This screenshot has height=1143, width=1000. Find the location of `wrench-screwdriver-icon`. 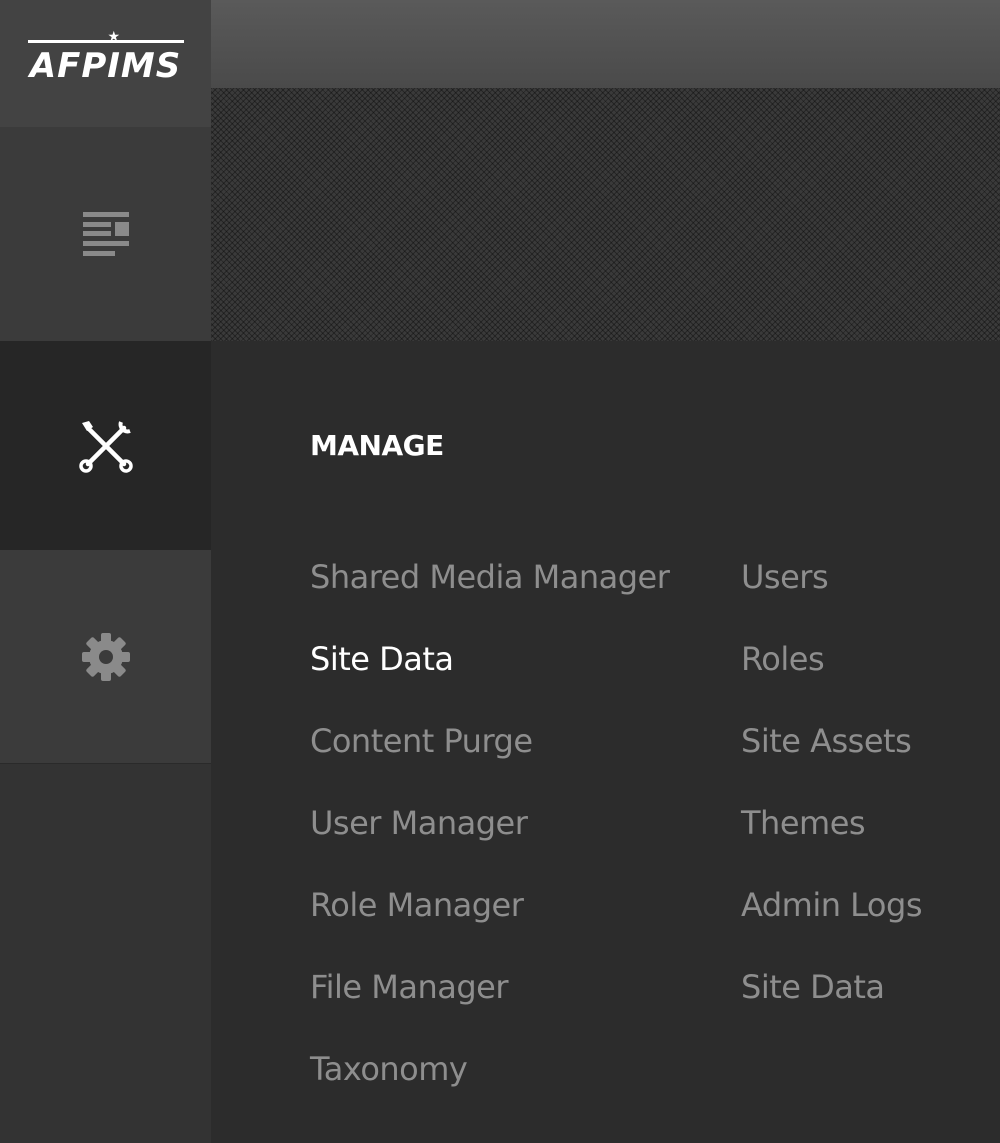

wrench-screwdriver-icon is located at coordinates (105, 446).